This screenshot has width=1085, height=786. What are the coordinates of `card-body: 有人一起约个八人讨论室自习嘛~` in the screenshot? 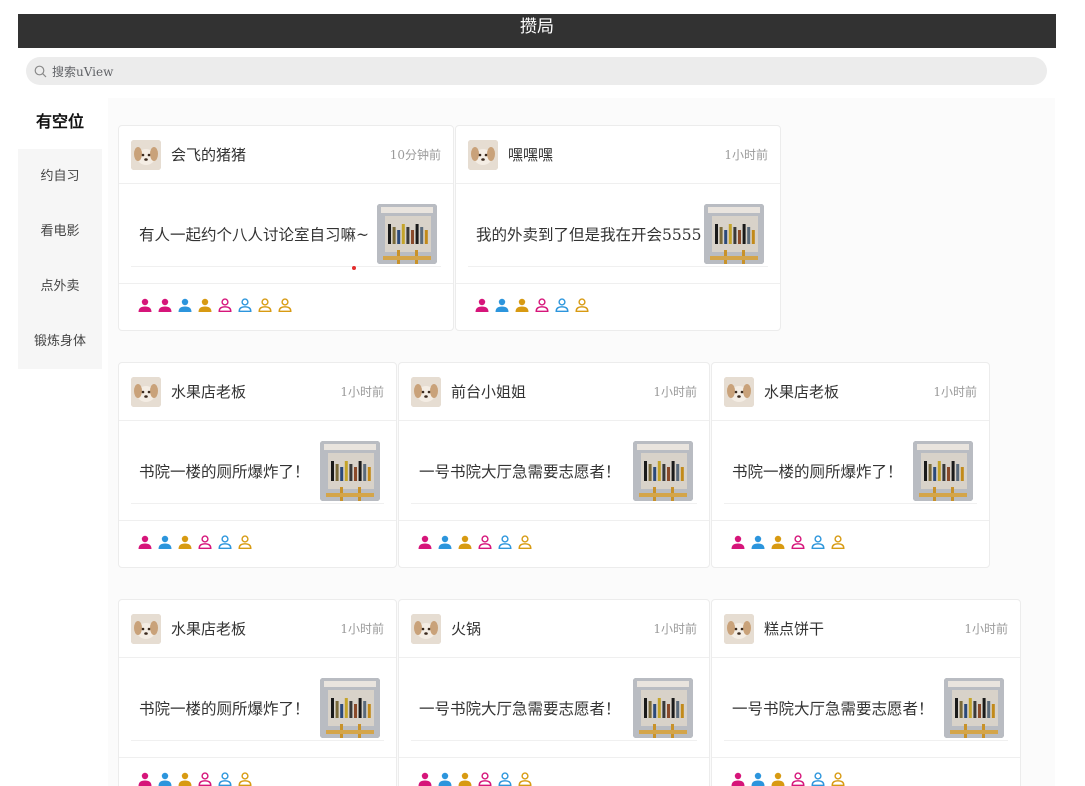 It's located at (286, 234).